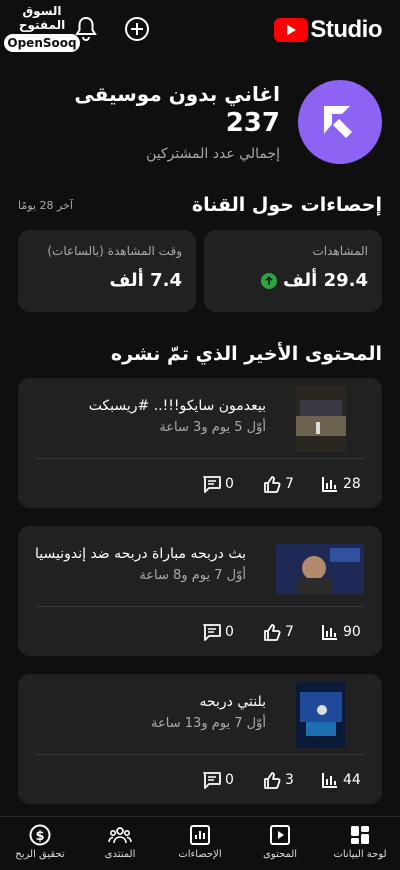 The width and height of the screenshot is (400, 870). What do you see at coordinates (352, 484) in the screenshot?
I see `views-count: 28` at bounding box center [352, 484].